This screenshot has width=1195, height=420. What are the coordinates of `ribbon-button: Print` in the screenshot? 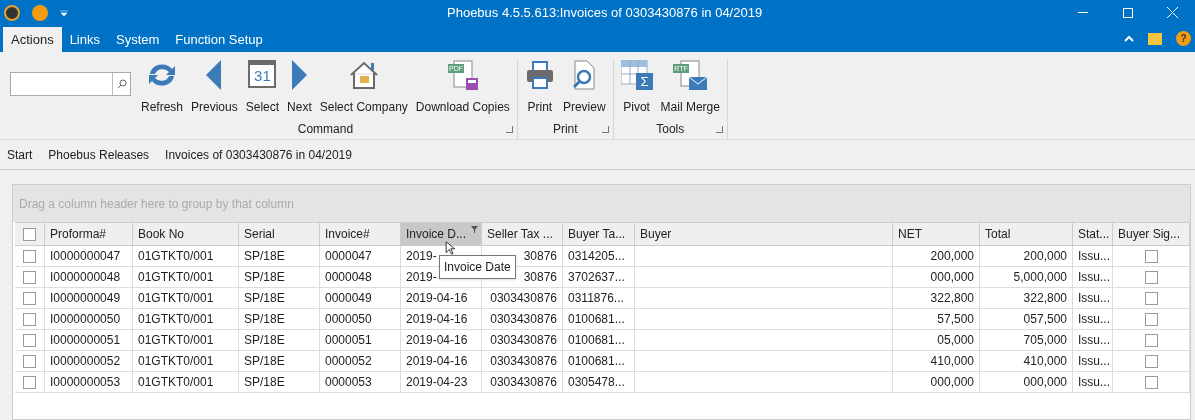 It's located at (539, 89).